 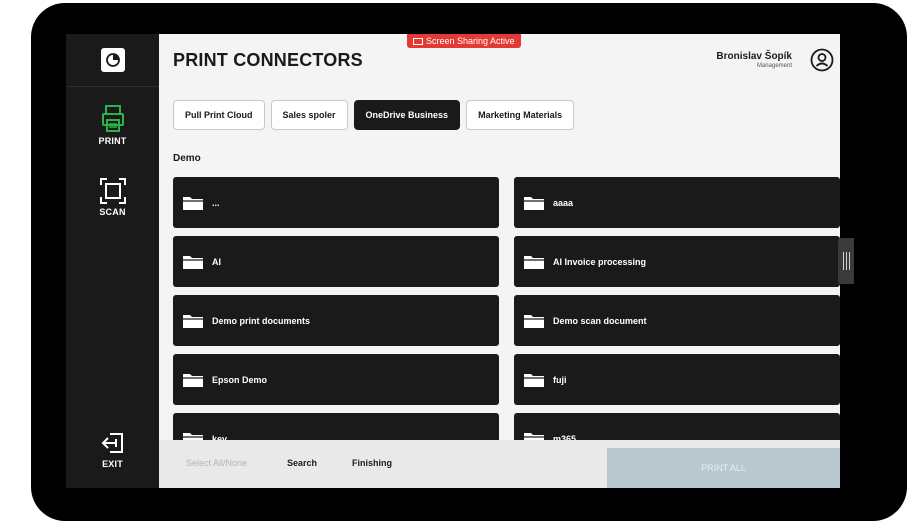 What do you see at coordinates (677, 426) in the screenshot?
I see `folder-item: m365` at bounding box center [677, 426].